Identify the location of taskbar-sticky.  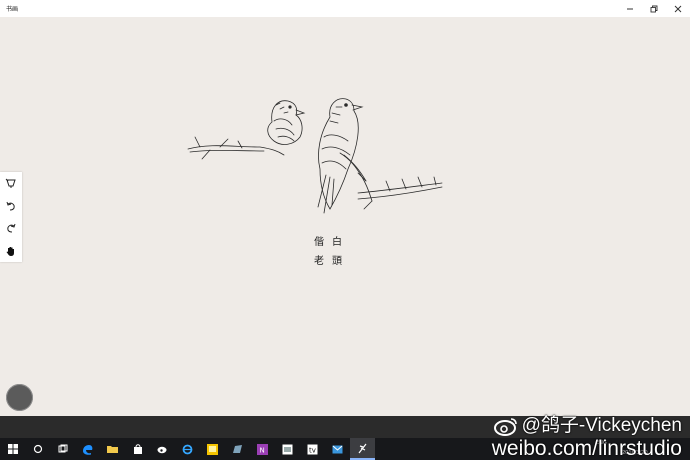
(212, 449).